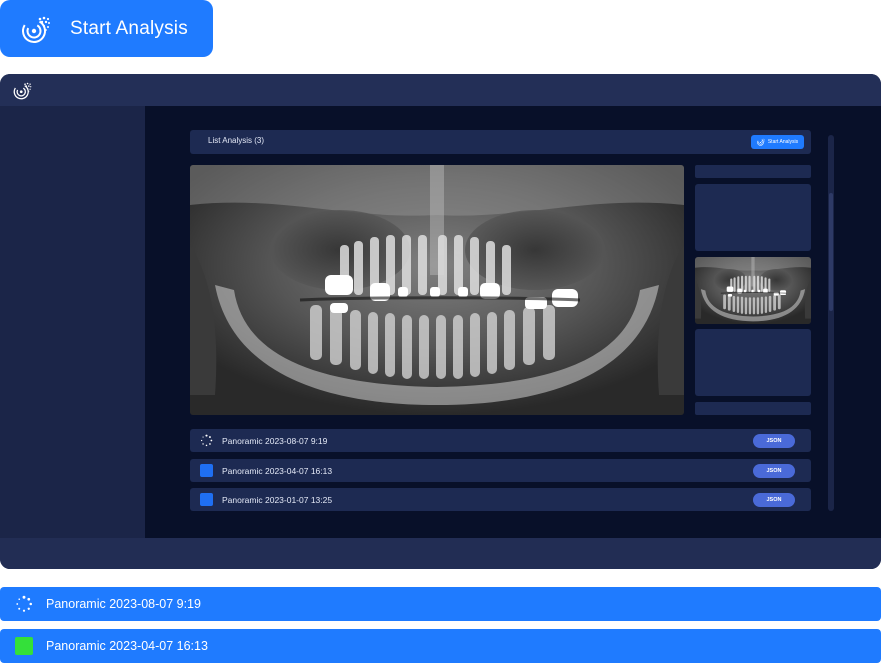 The height and width of the screenshot is (663, 881). Describe the element at coordinates (440, 553) in the screenshot. I see `app-footer` at that location.